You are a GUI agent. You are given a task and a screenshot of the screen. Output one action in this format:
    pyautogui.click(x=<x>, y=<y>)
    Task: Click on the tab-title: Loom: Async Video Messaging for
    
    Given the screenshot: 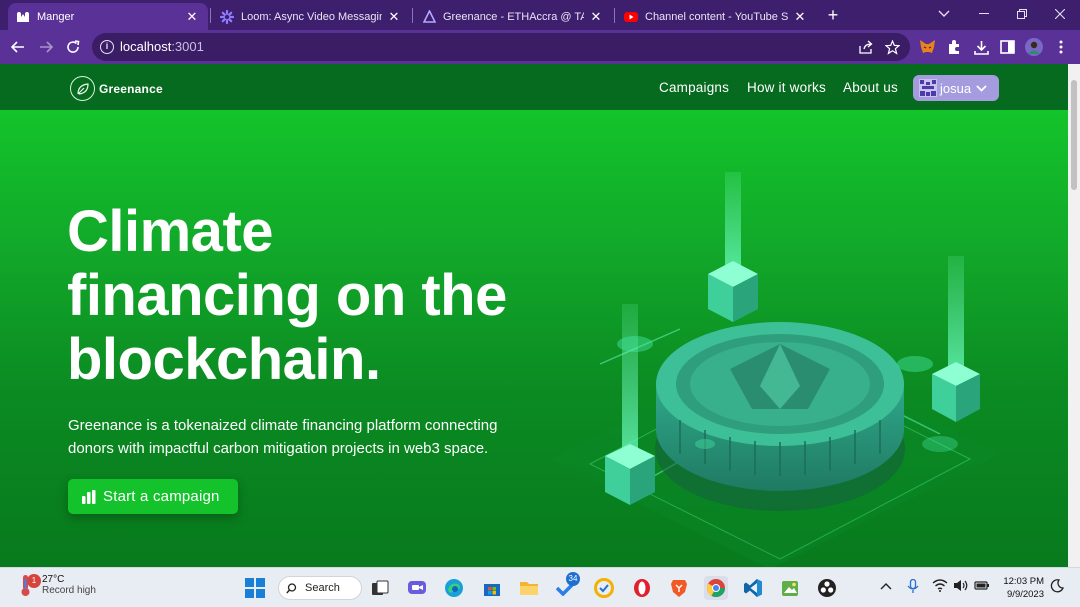 What is the action you would take?
    pyautogui.click(x=311, y=16)
    